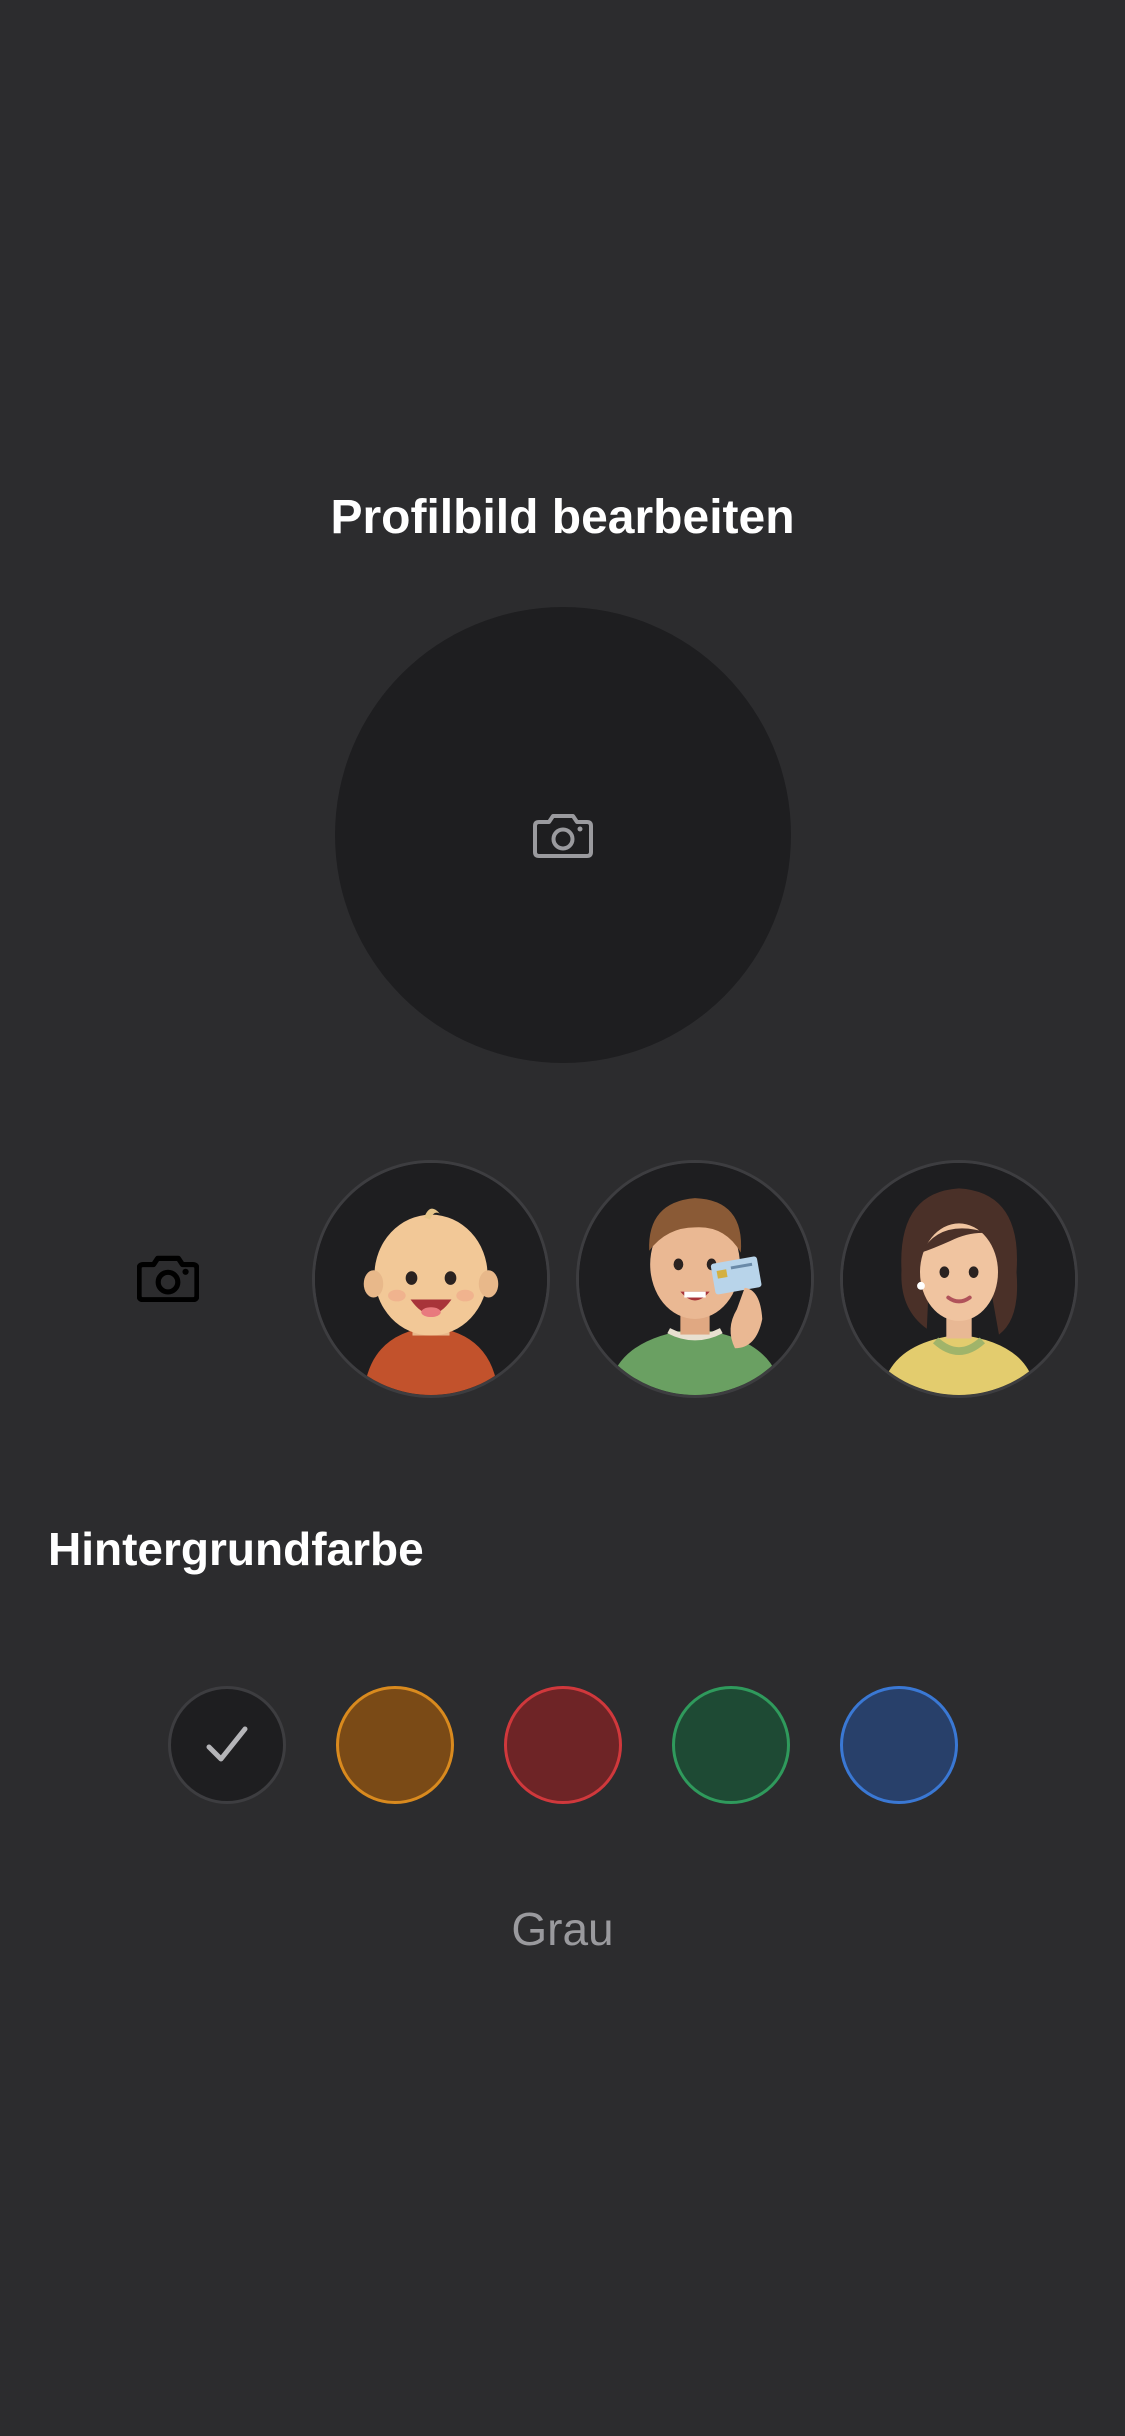 Image resolution: width=1125 pixels, height=2436 pixels. Describe the element at coordinates (899, 1745) in the screenshot. I see `color-swatch-blue` at that location.